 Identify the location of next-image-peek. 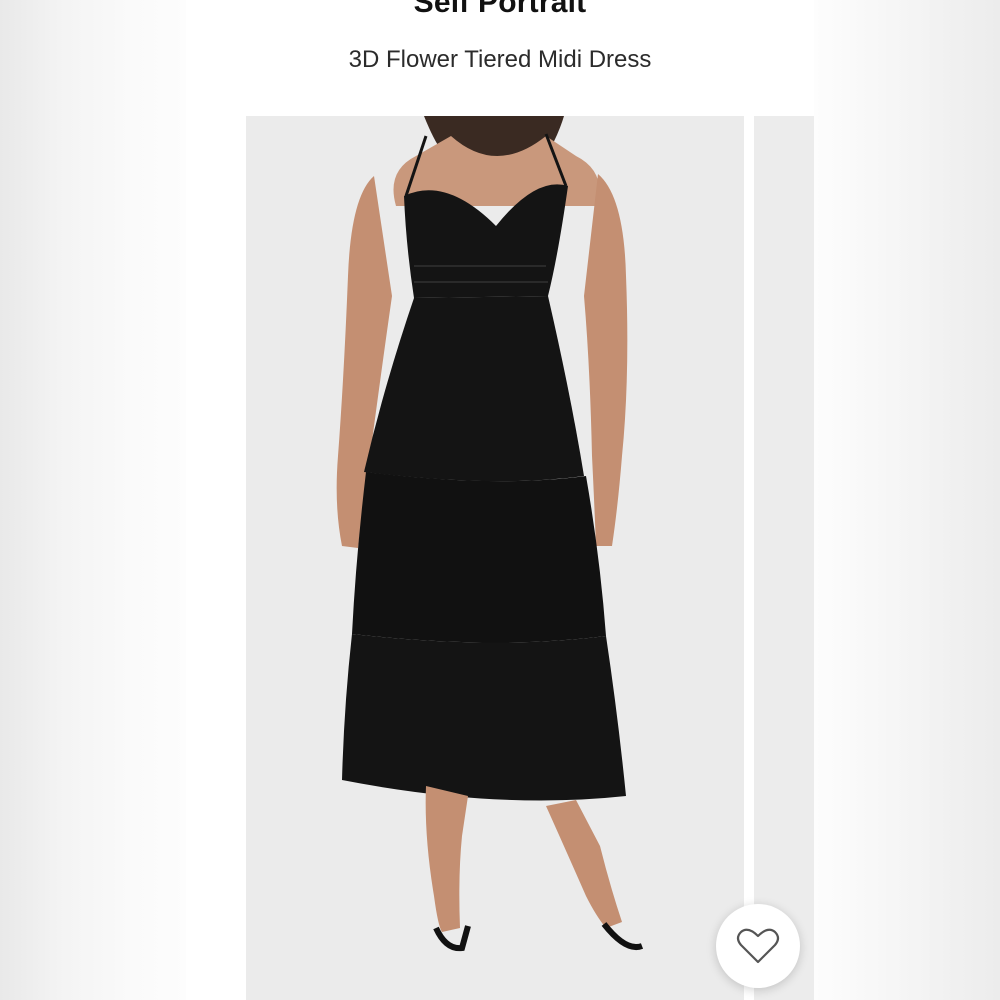
(784, 558).